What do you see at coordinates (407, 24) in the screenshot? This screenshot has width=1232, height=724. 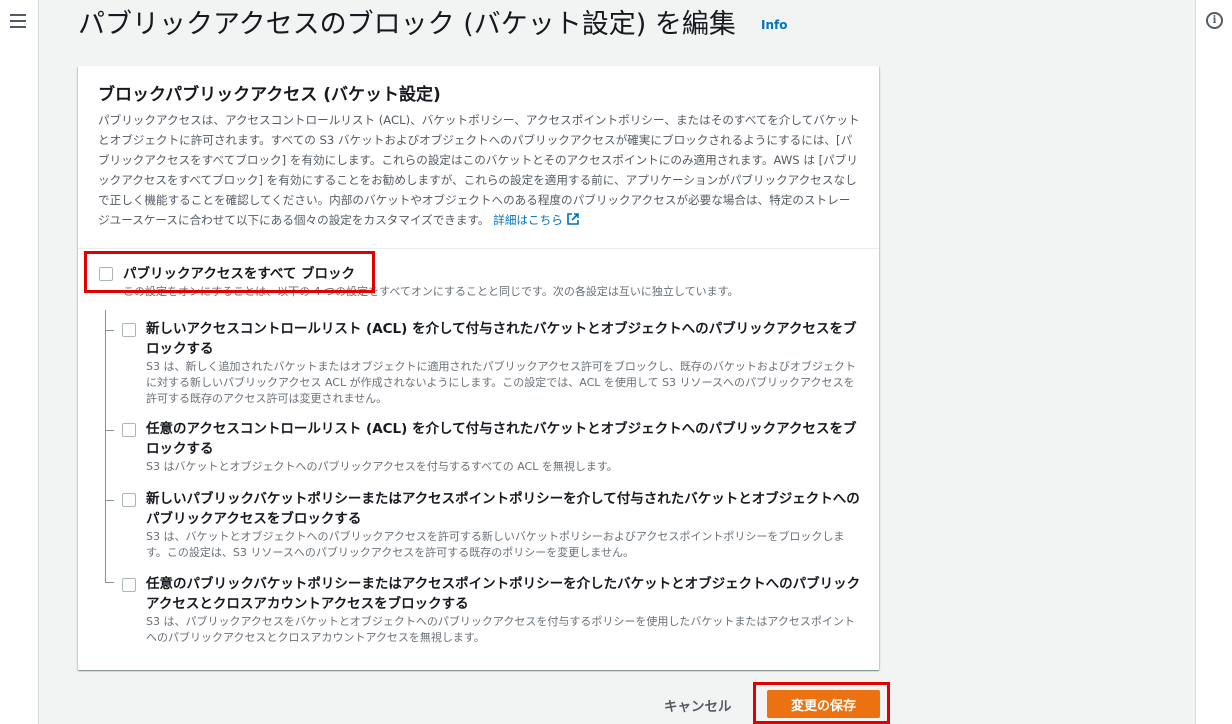 I see `page-title: パブリックアクセスのブロック (バケット設定) を編集` at bounding box center [407, 24].